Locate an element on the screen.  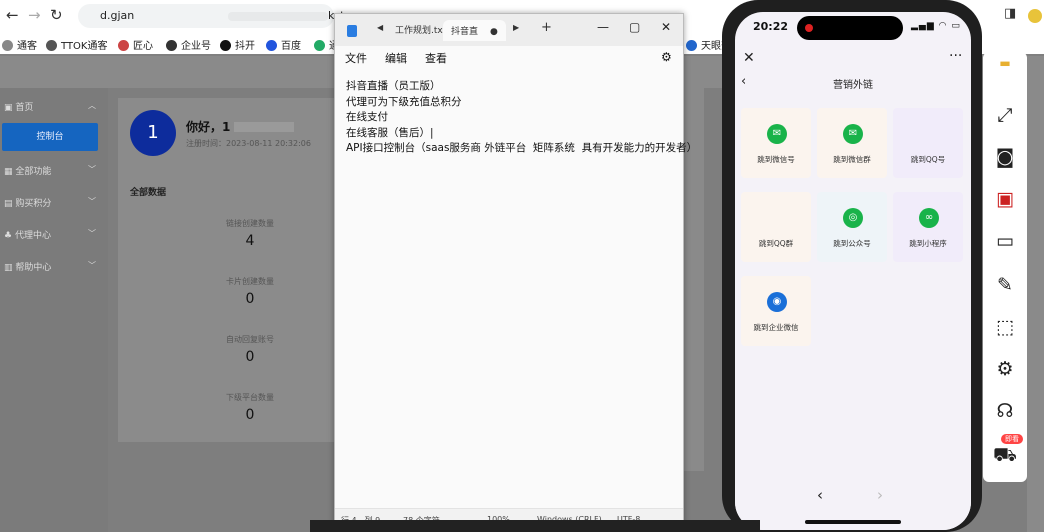
tool-badge: 即看 is located at coordinates (1012, 439).